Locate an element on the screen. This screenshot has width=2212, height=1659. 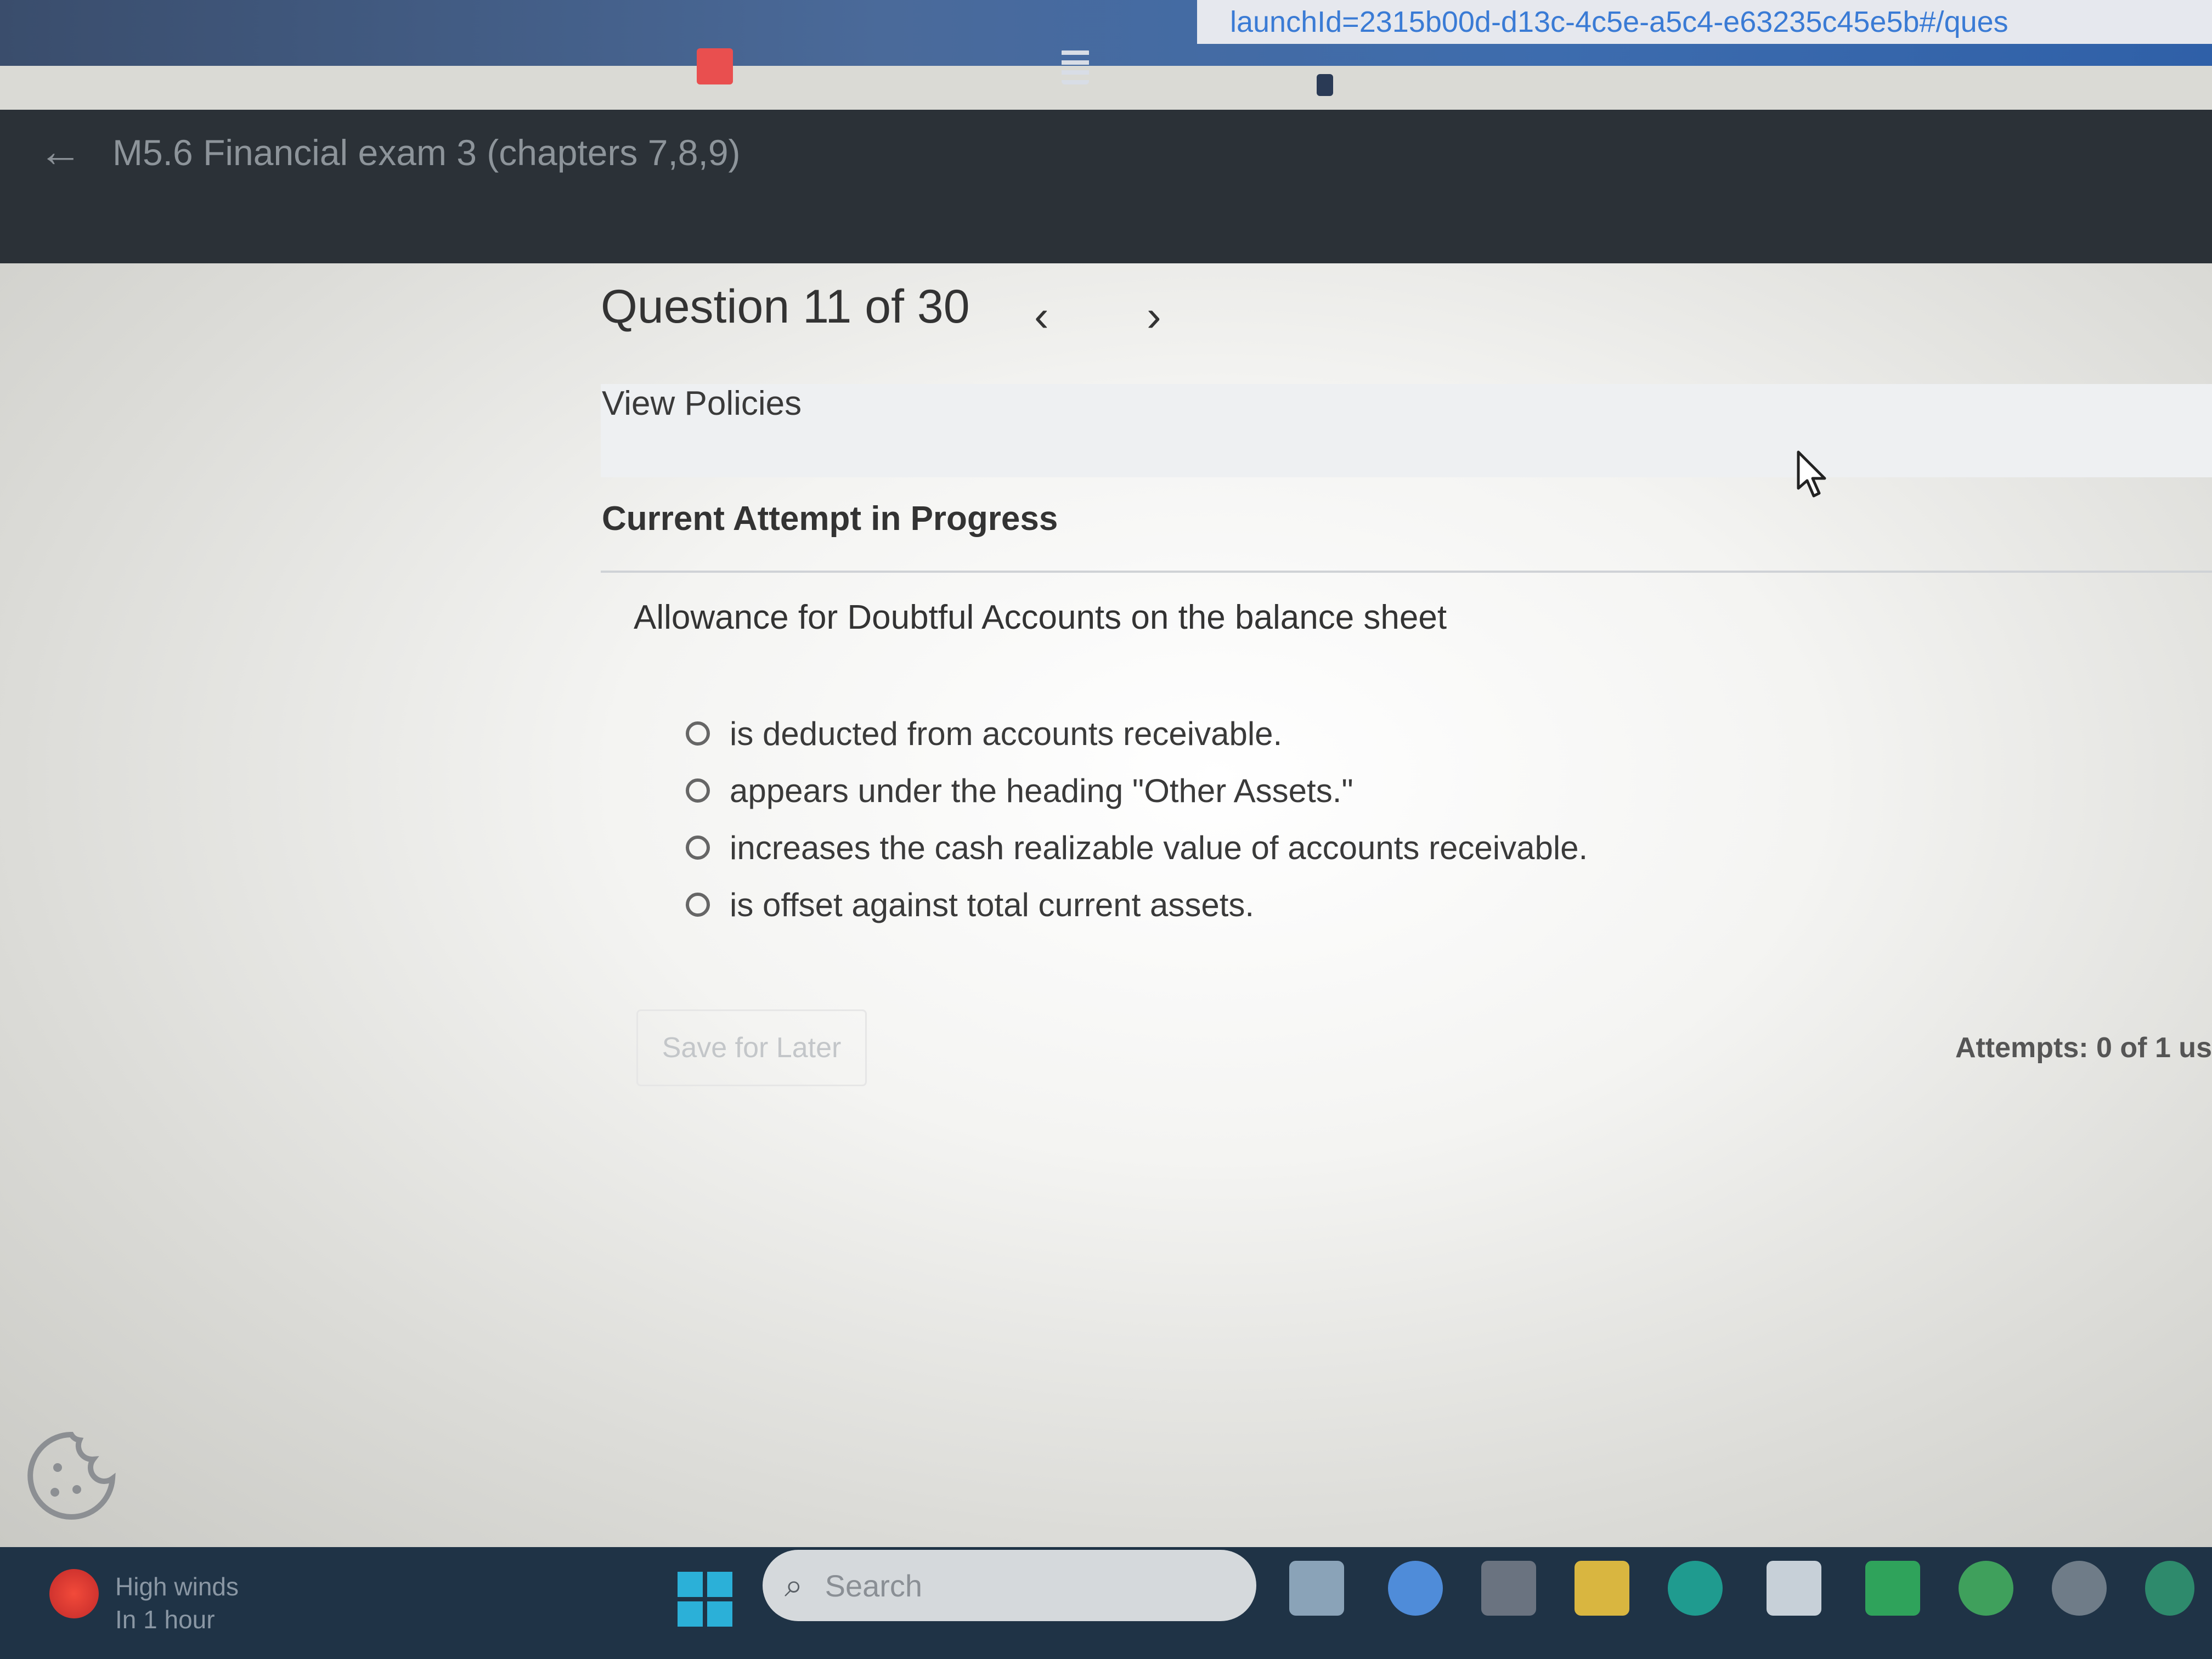
save-for-later-button: Save for Later is located at coordinates (751, 1047).